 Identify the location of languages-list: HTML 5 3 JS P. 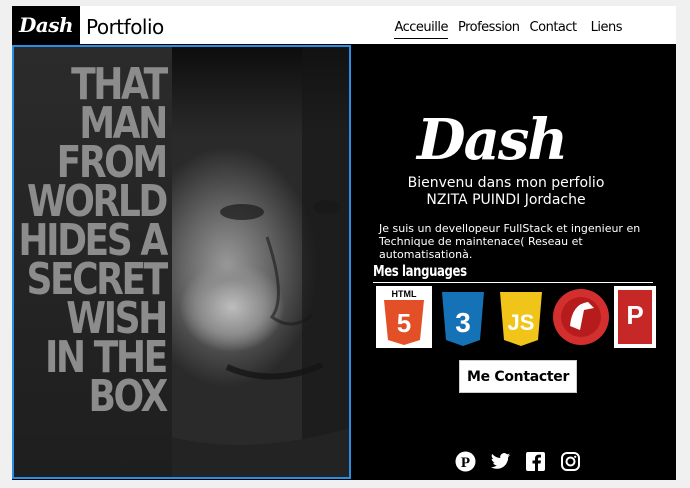
(516, 317).